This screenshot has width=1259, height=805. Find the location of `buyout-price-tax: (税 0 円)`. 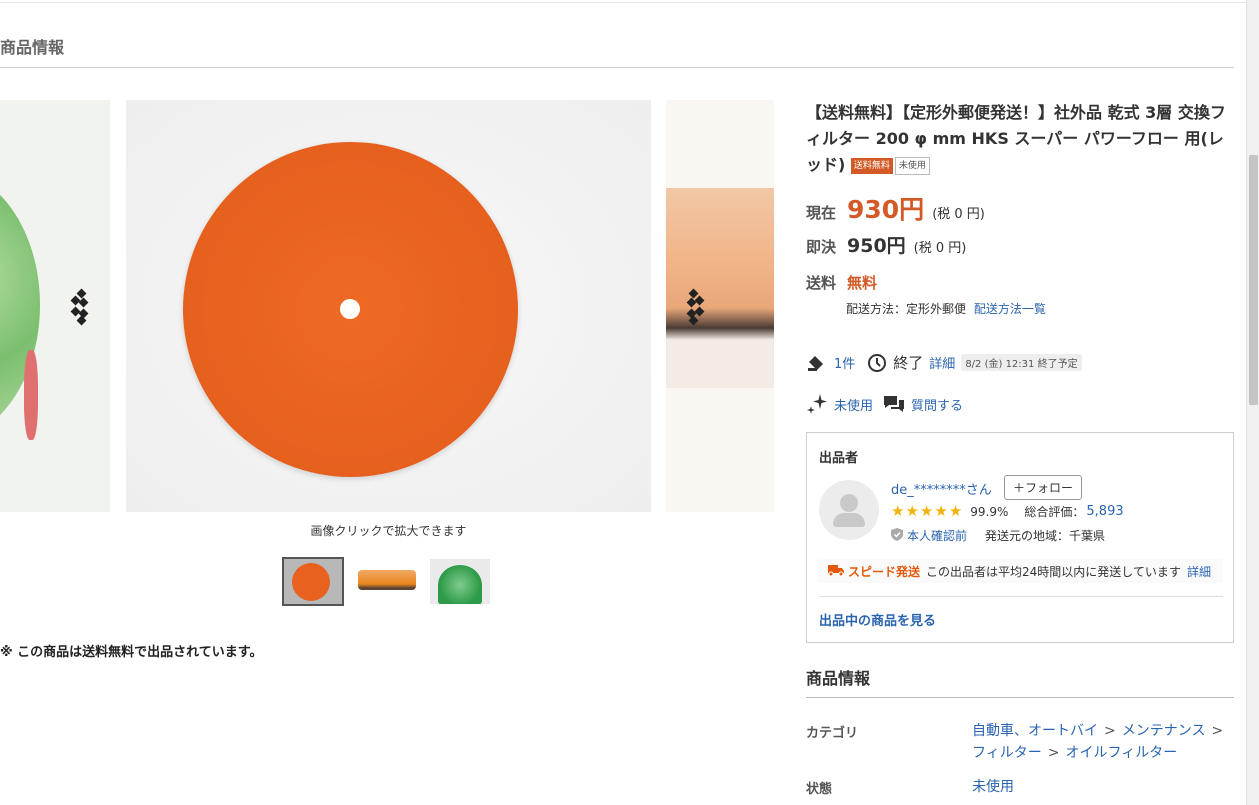

buyout-price-tax: (税 0 円) is located at coordinates (940, 248).